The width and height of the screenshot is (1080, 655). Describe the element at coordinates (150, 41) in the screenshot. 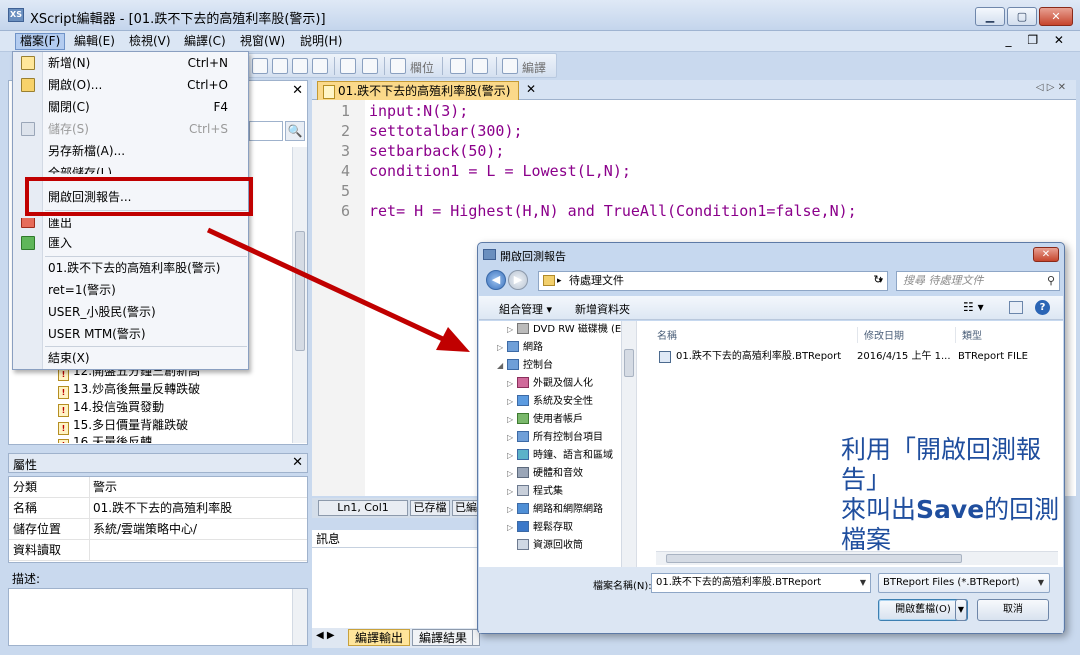

I see `menu-view: 檢視(V)` at that location.